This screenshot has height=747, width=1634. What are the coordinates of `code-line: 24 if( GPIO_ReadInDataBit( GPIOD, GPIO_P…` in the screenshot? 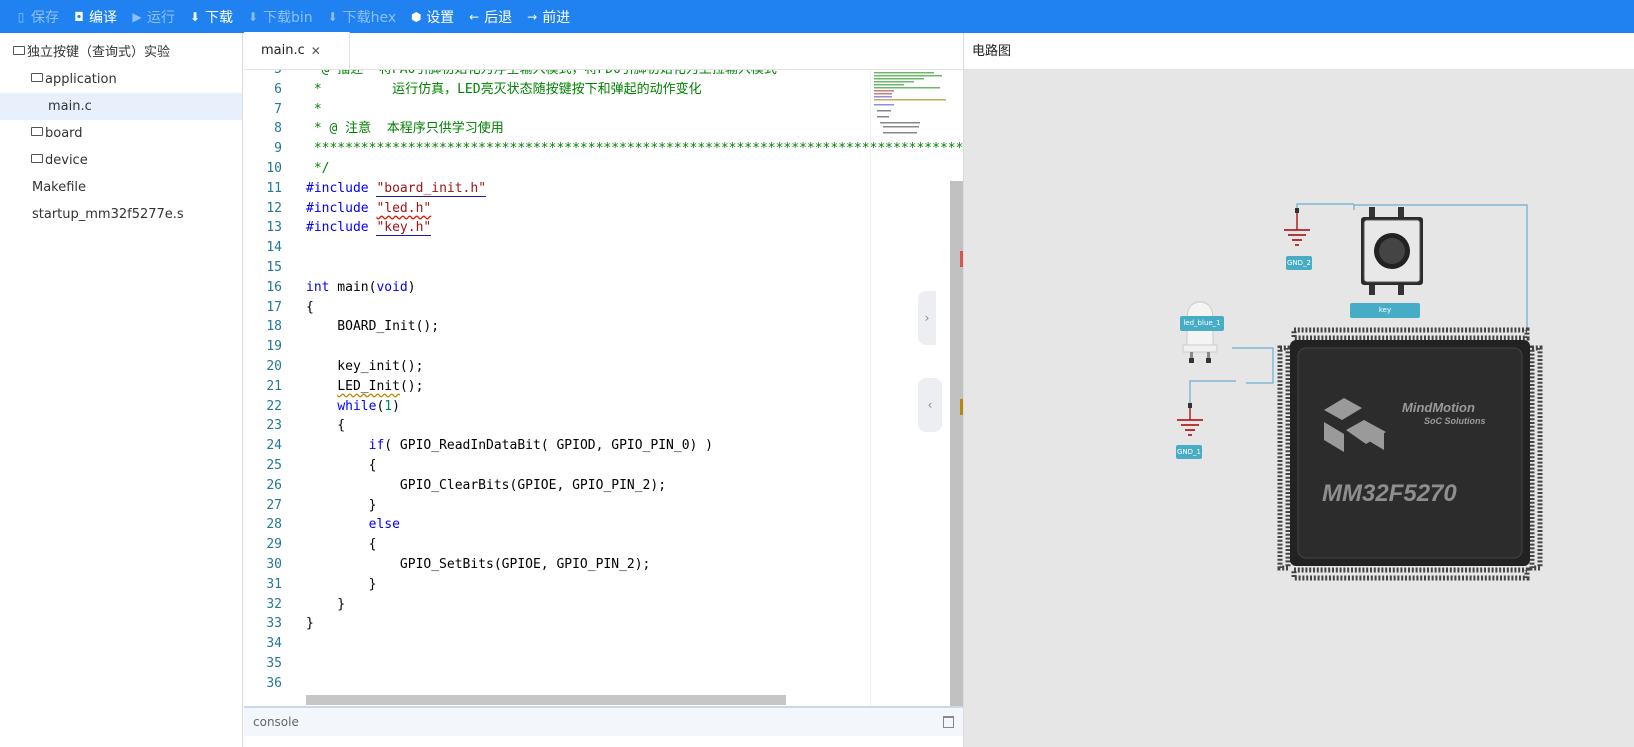 It's located at (490, 446).